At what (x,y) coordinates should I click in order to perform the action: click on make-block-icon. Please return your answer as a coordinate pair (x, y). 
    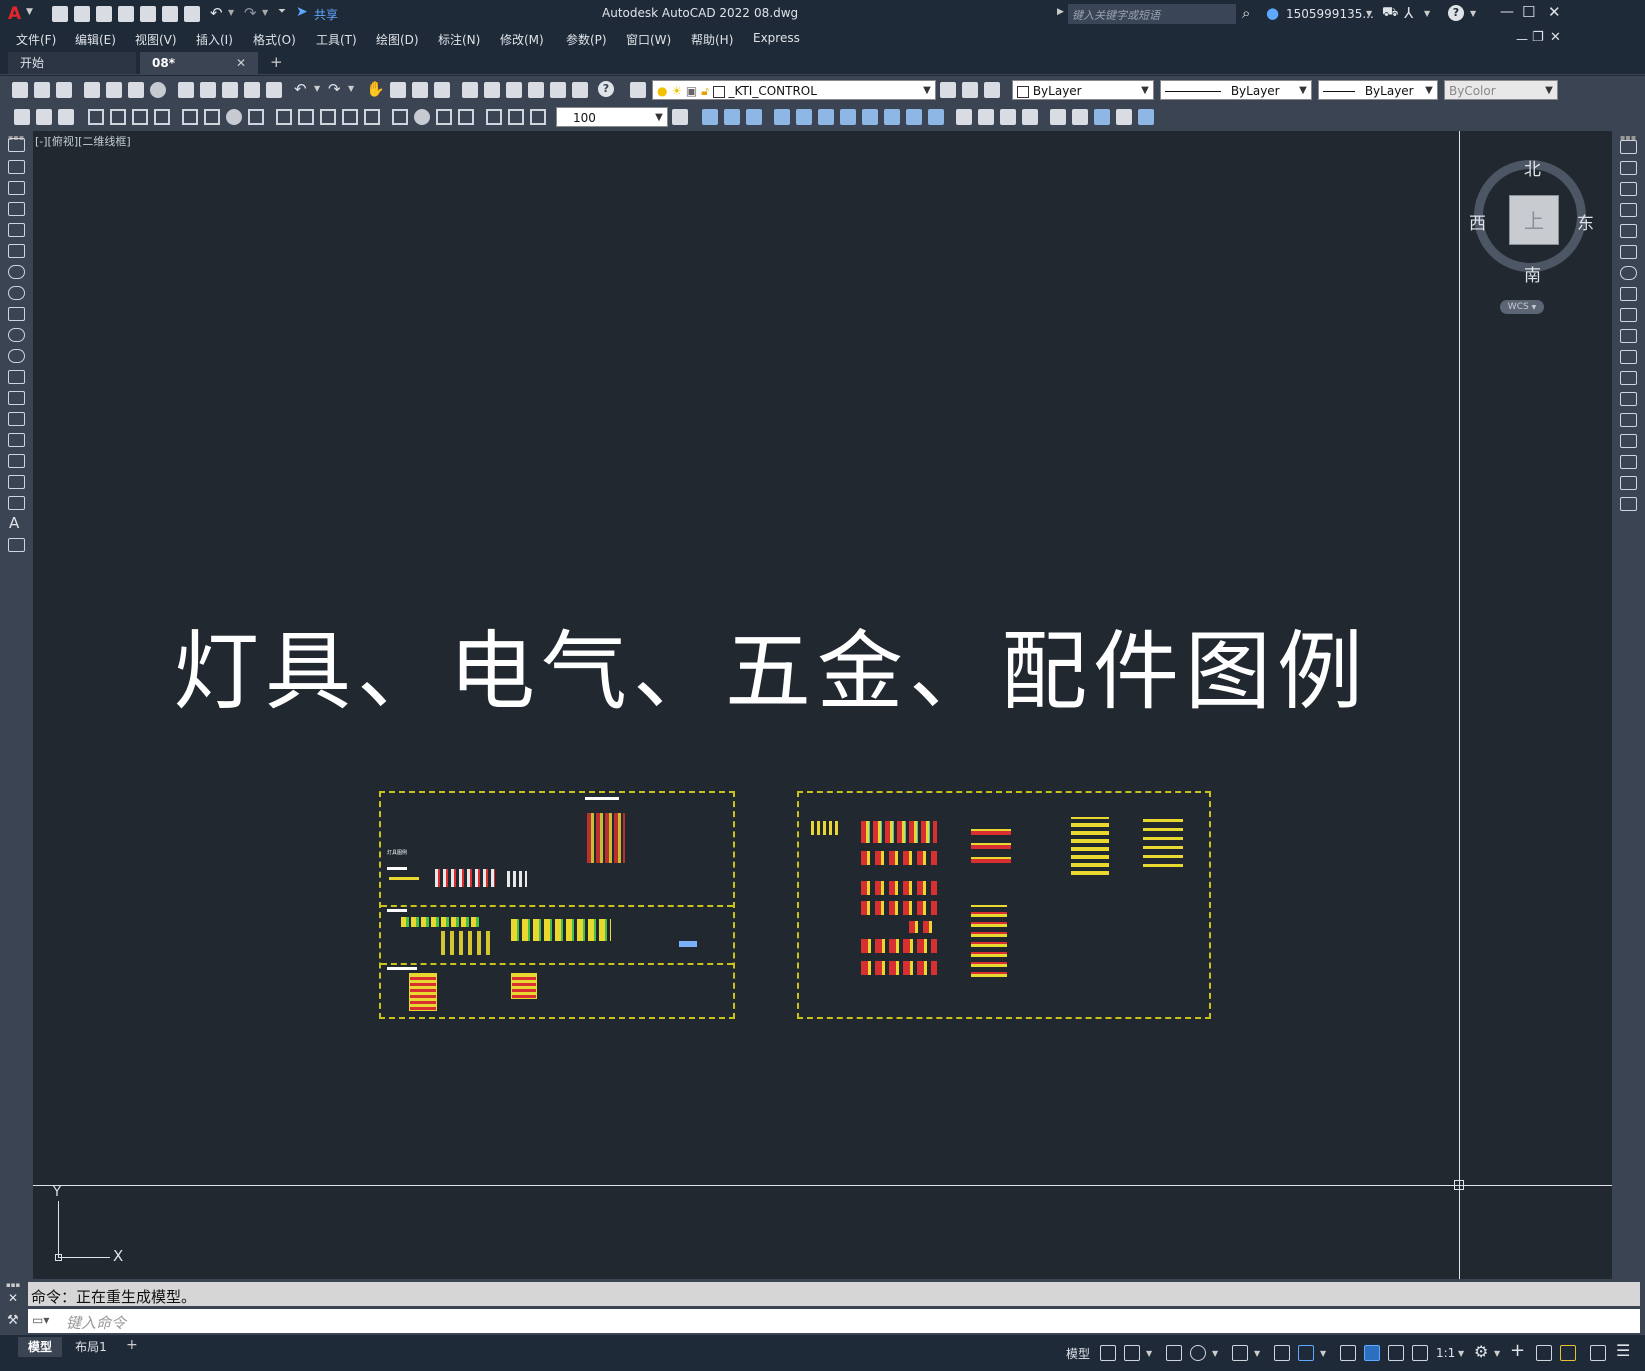
    Looking at the image, I should click on (16, 398).